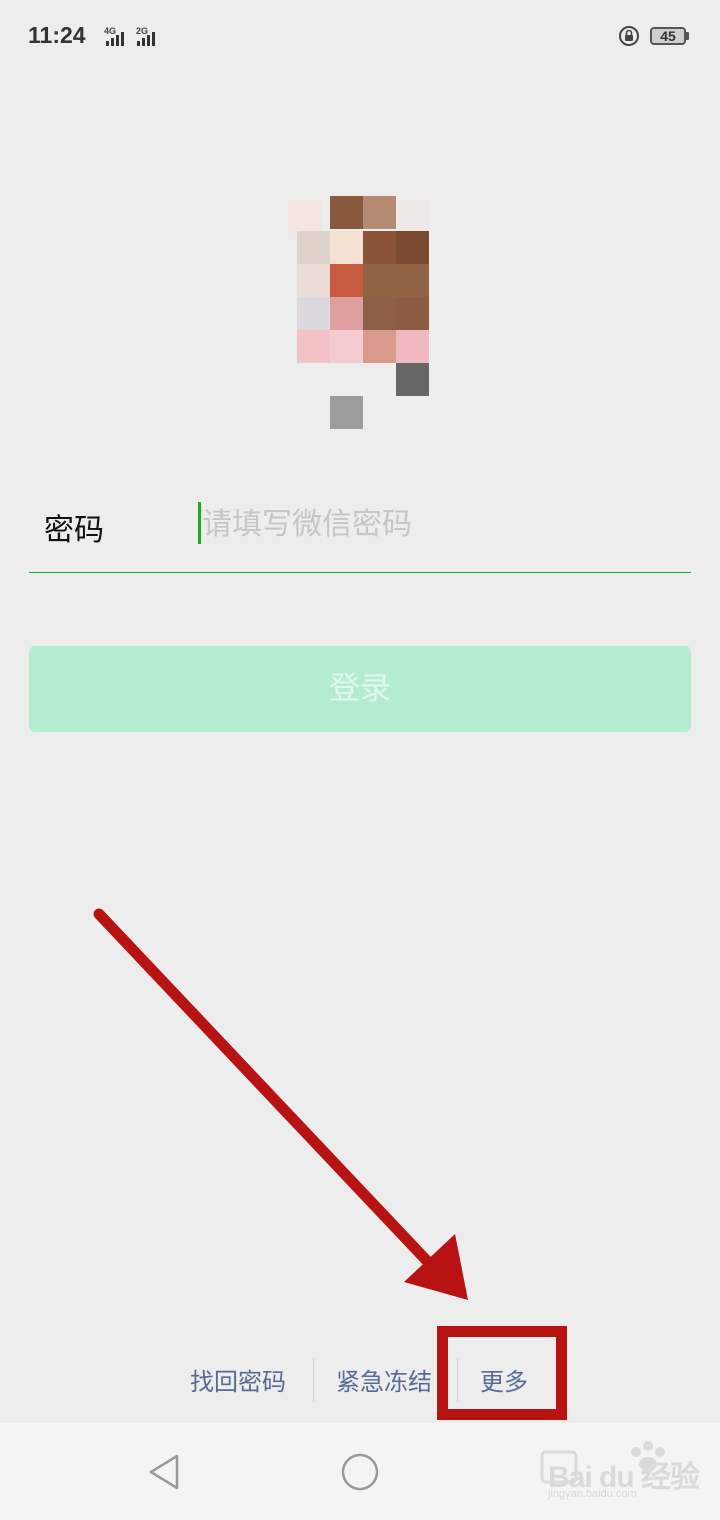  Describe the element at coordinates (384, 1379) in the screenshot. I see `emergency-freeze-link: 紧急冻结` at that location.